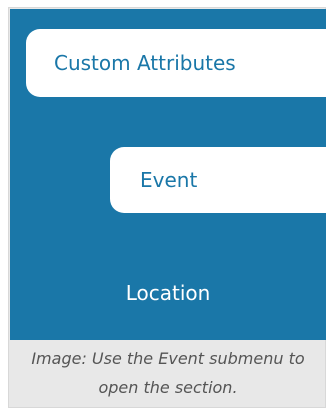 Image resolution: width=326 pixels, height=408 pixels. What do you see at coordinates (168, 358) in the screenshot?
I see `caption-line: Image: Use the Event submenu to` at bounding box center [168, 358].